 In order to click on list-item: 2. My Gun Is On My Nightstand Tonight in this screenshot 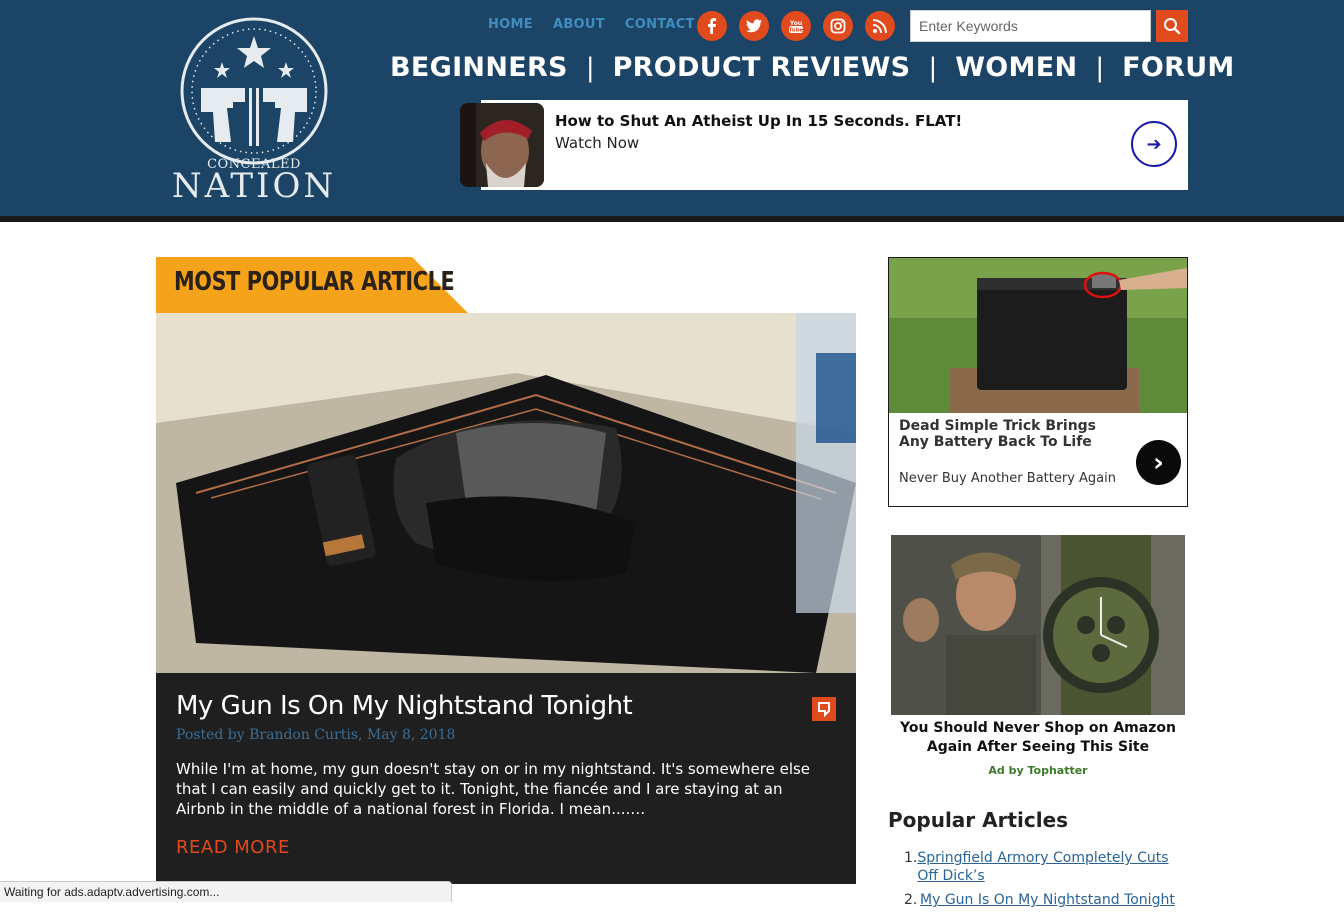, I will do `click(1044, 900)`.